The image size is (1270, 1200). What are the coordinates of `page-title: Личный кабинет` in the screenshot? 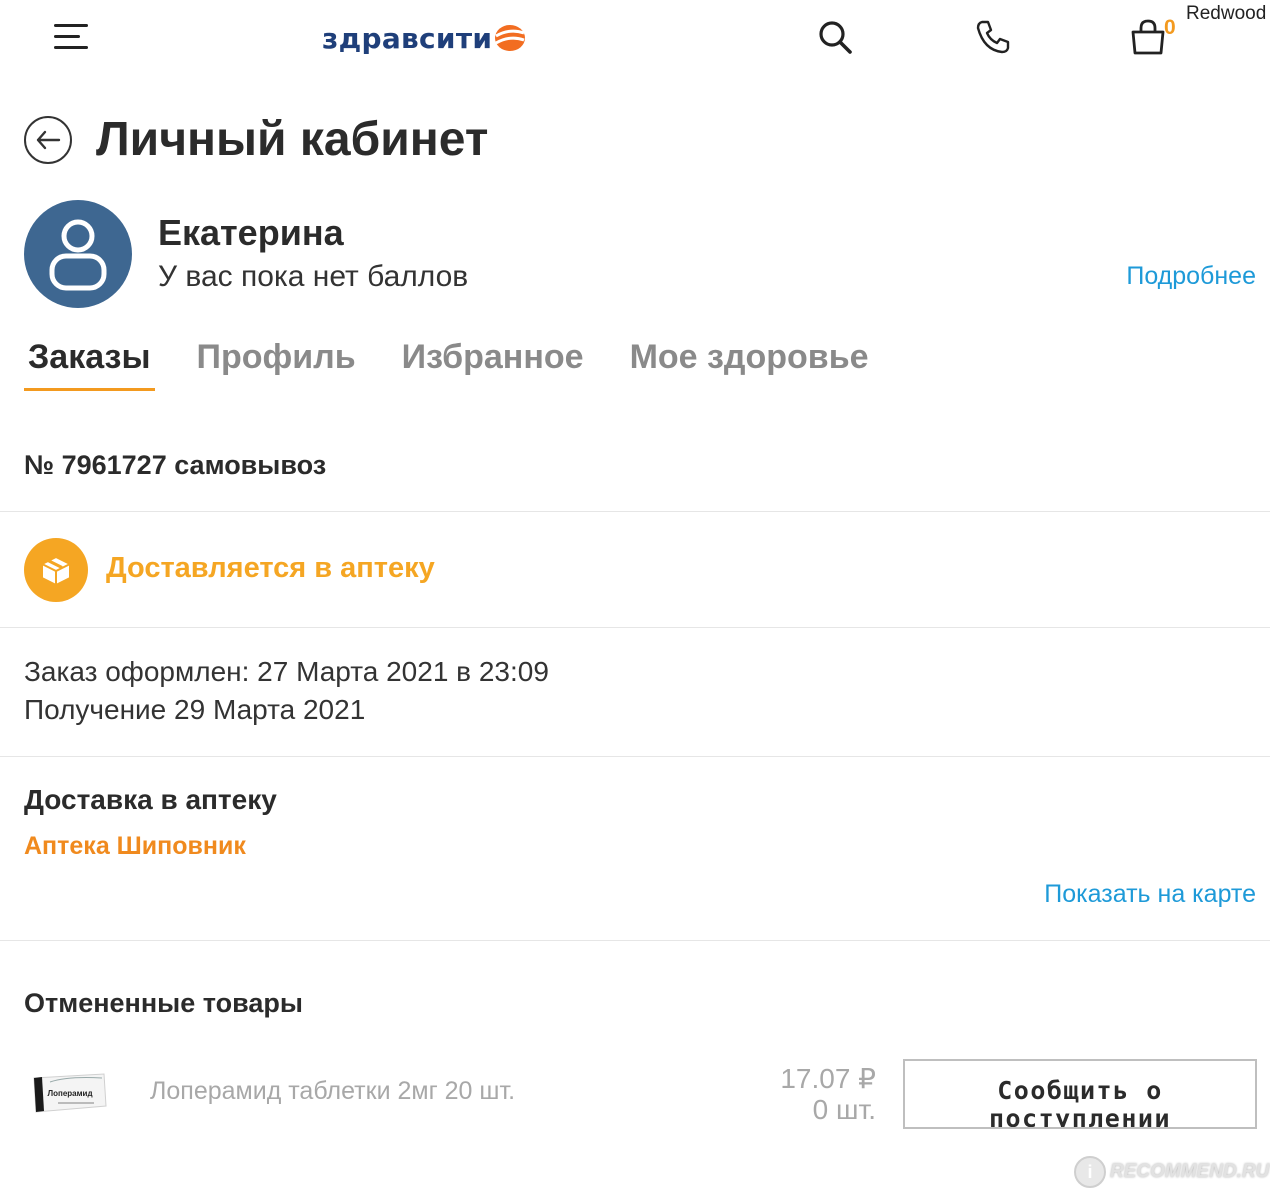 It's located at (292, 139).